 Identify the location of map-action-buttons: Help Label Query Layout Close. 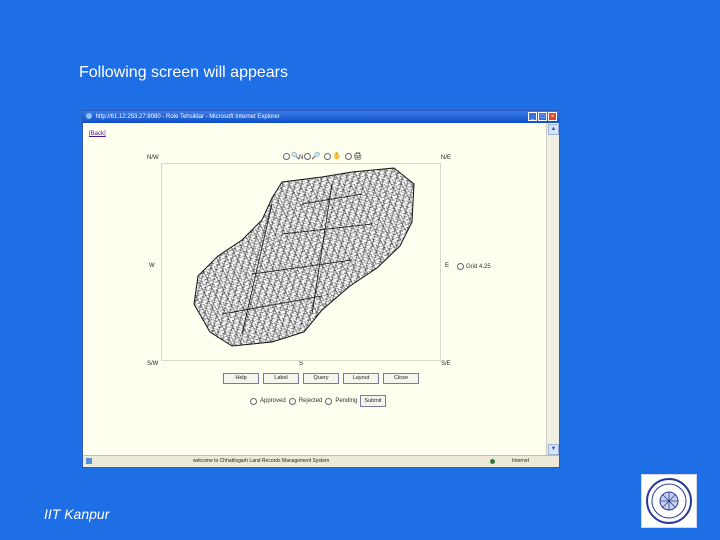
(321, 378).